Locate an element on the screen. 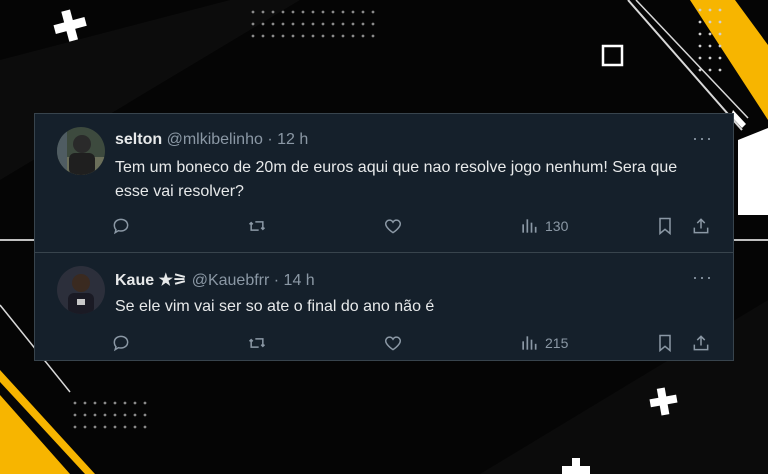  view-count: 215 is located at coordinates (557, 343).